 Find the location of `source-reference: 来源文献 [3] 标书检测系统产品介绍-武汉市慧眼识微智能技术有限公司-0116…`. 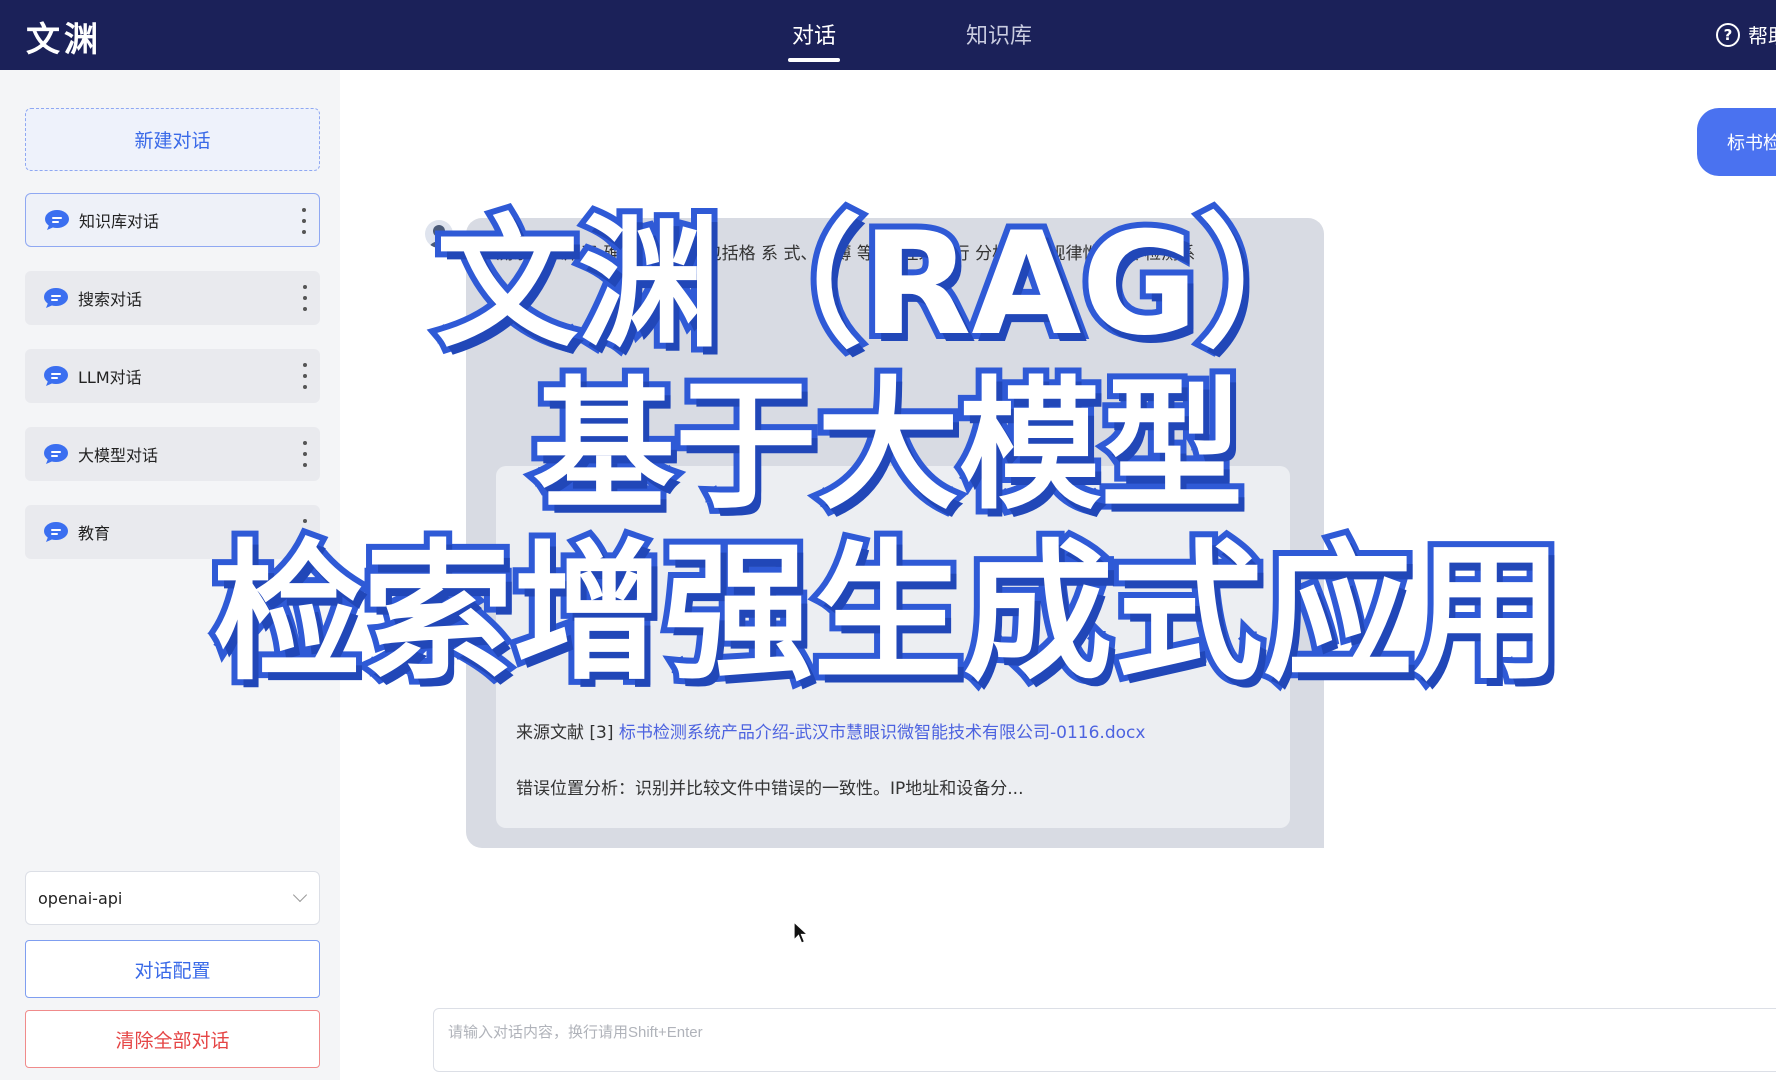

source-reference: 来源文献 [3] 标书检测系统产品介绍-武汉市慧眼识微智能技术有限公司-0116… is located at coordinates (830, 730).